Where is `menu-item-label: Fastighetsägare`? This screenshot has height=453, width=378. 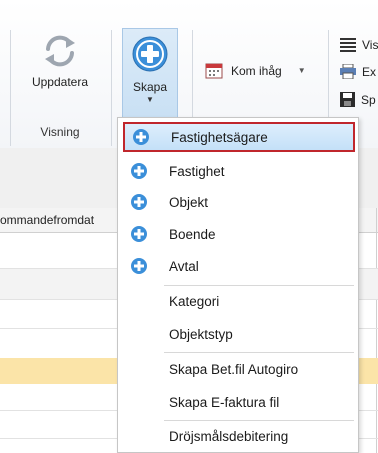
menu-item-label: Fastighetsägare is located at coordinates (219, 137).